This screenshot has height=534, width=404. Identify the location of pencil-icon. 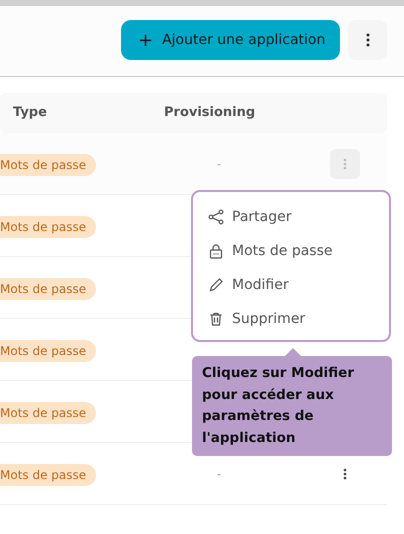
(216, 285).